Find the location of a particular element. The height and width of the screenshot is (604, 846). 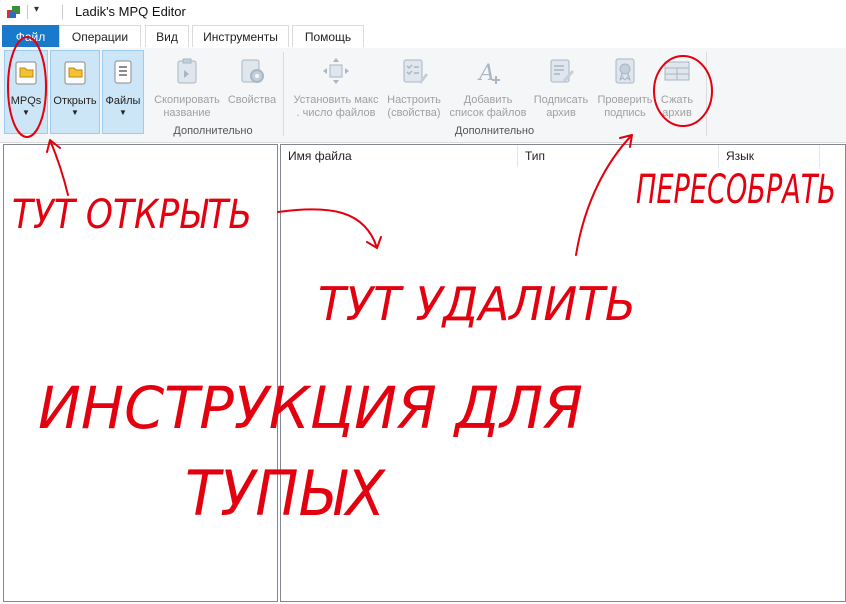

column-header-filename: Имя файла is located at coordinates (399, 156).